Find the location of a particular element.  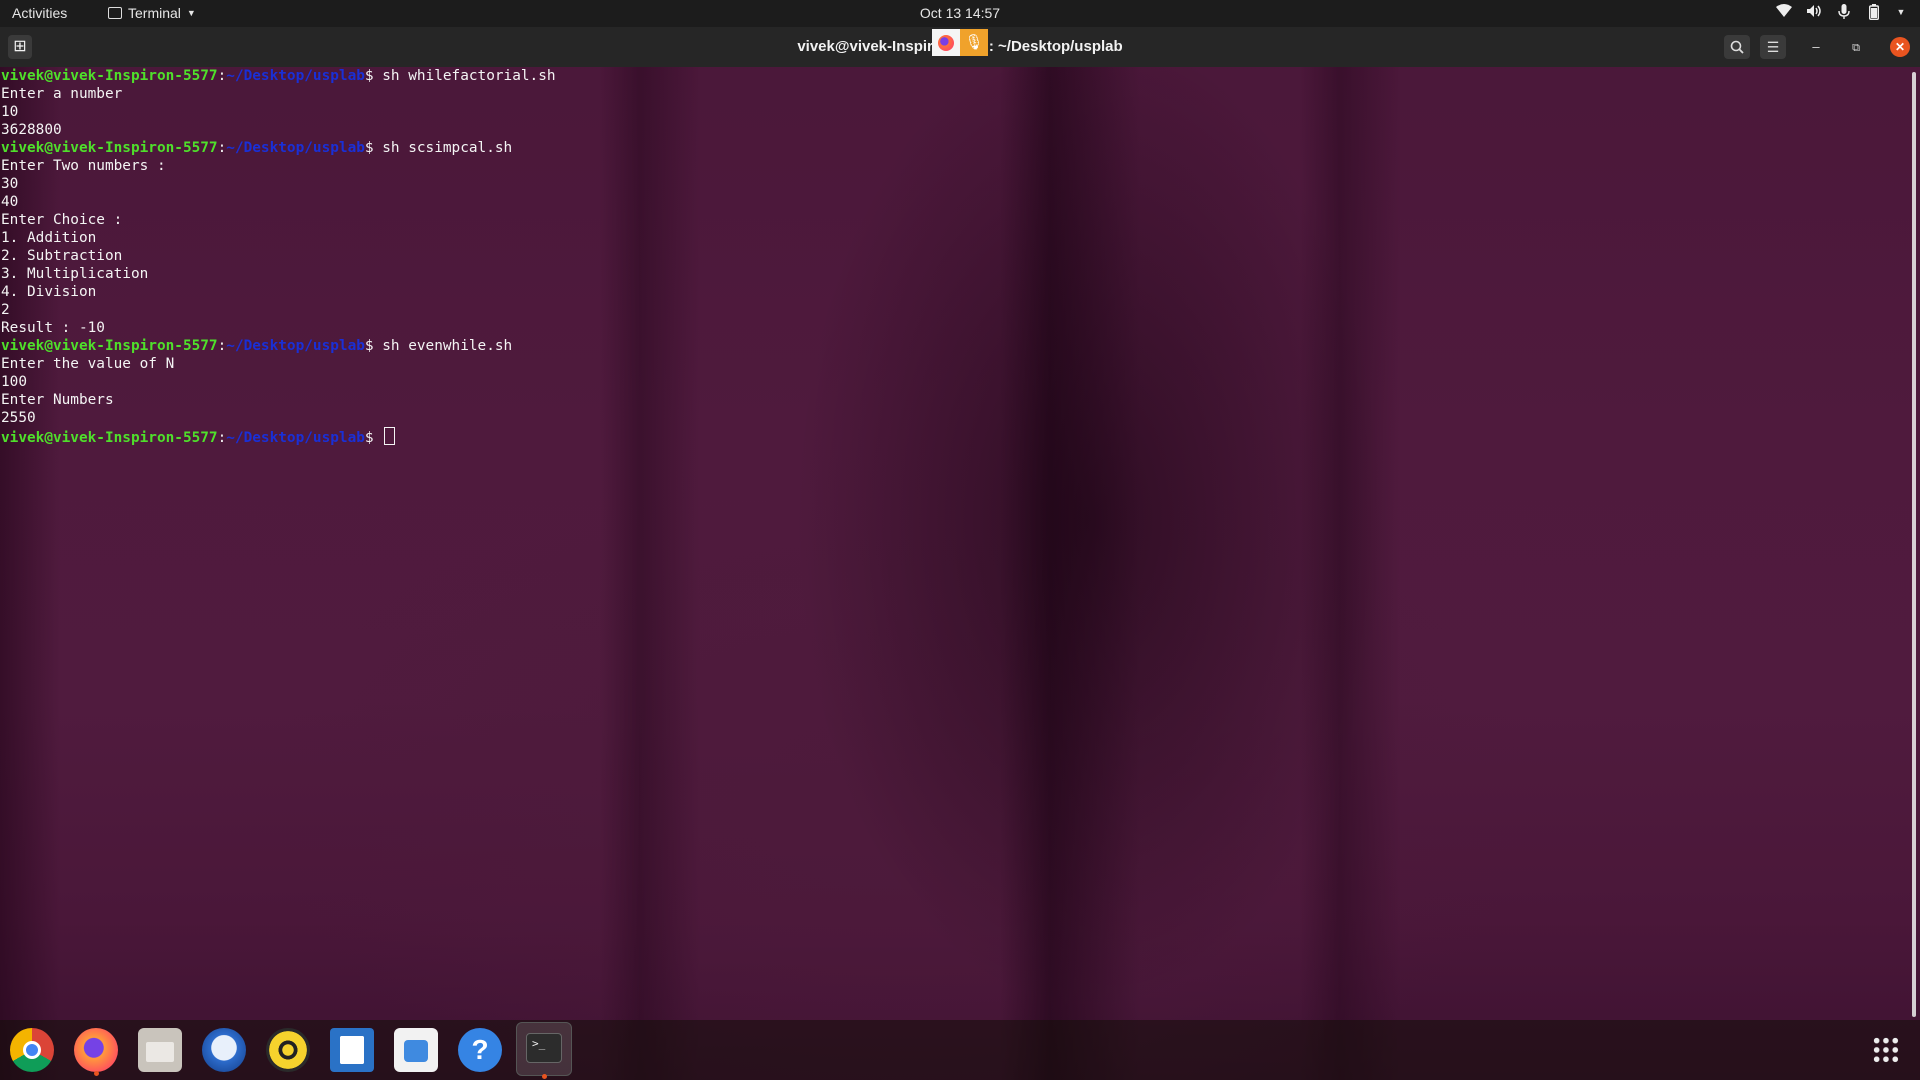

terminal-glyph: >_ is located at coordinates (544, 1048).